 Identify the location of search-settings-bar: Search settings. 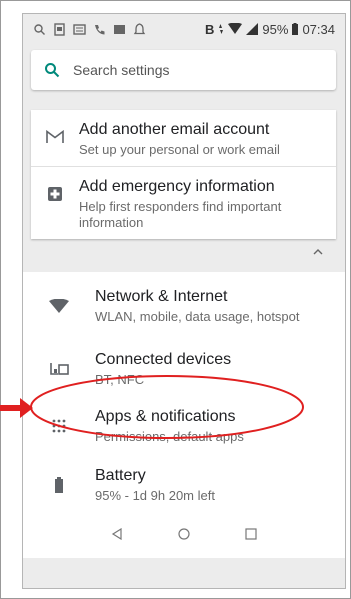
(183, 70).